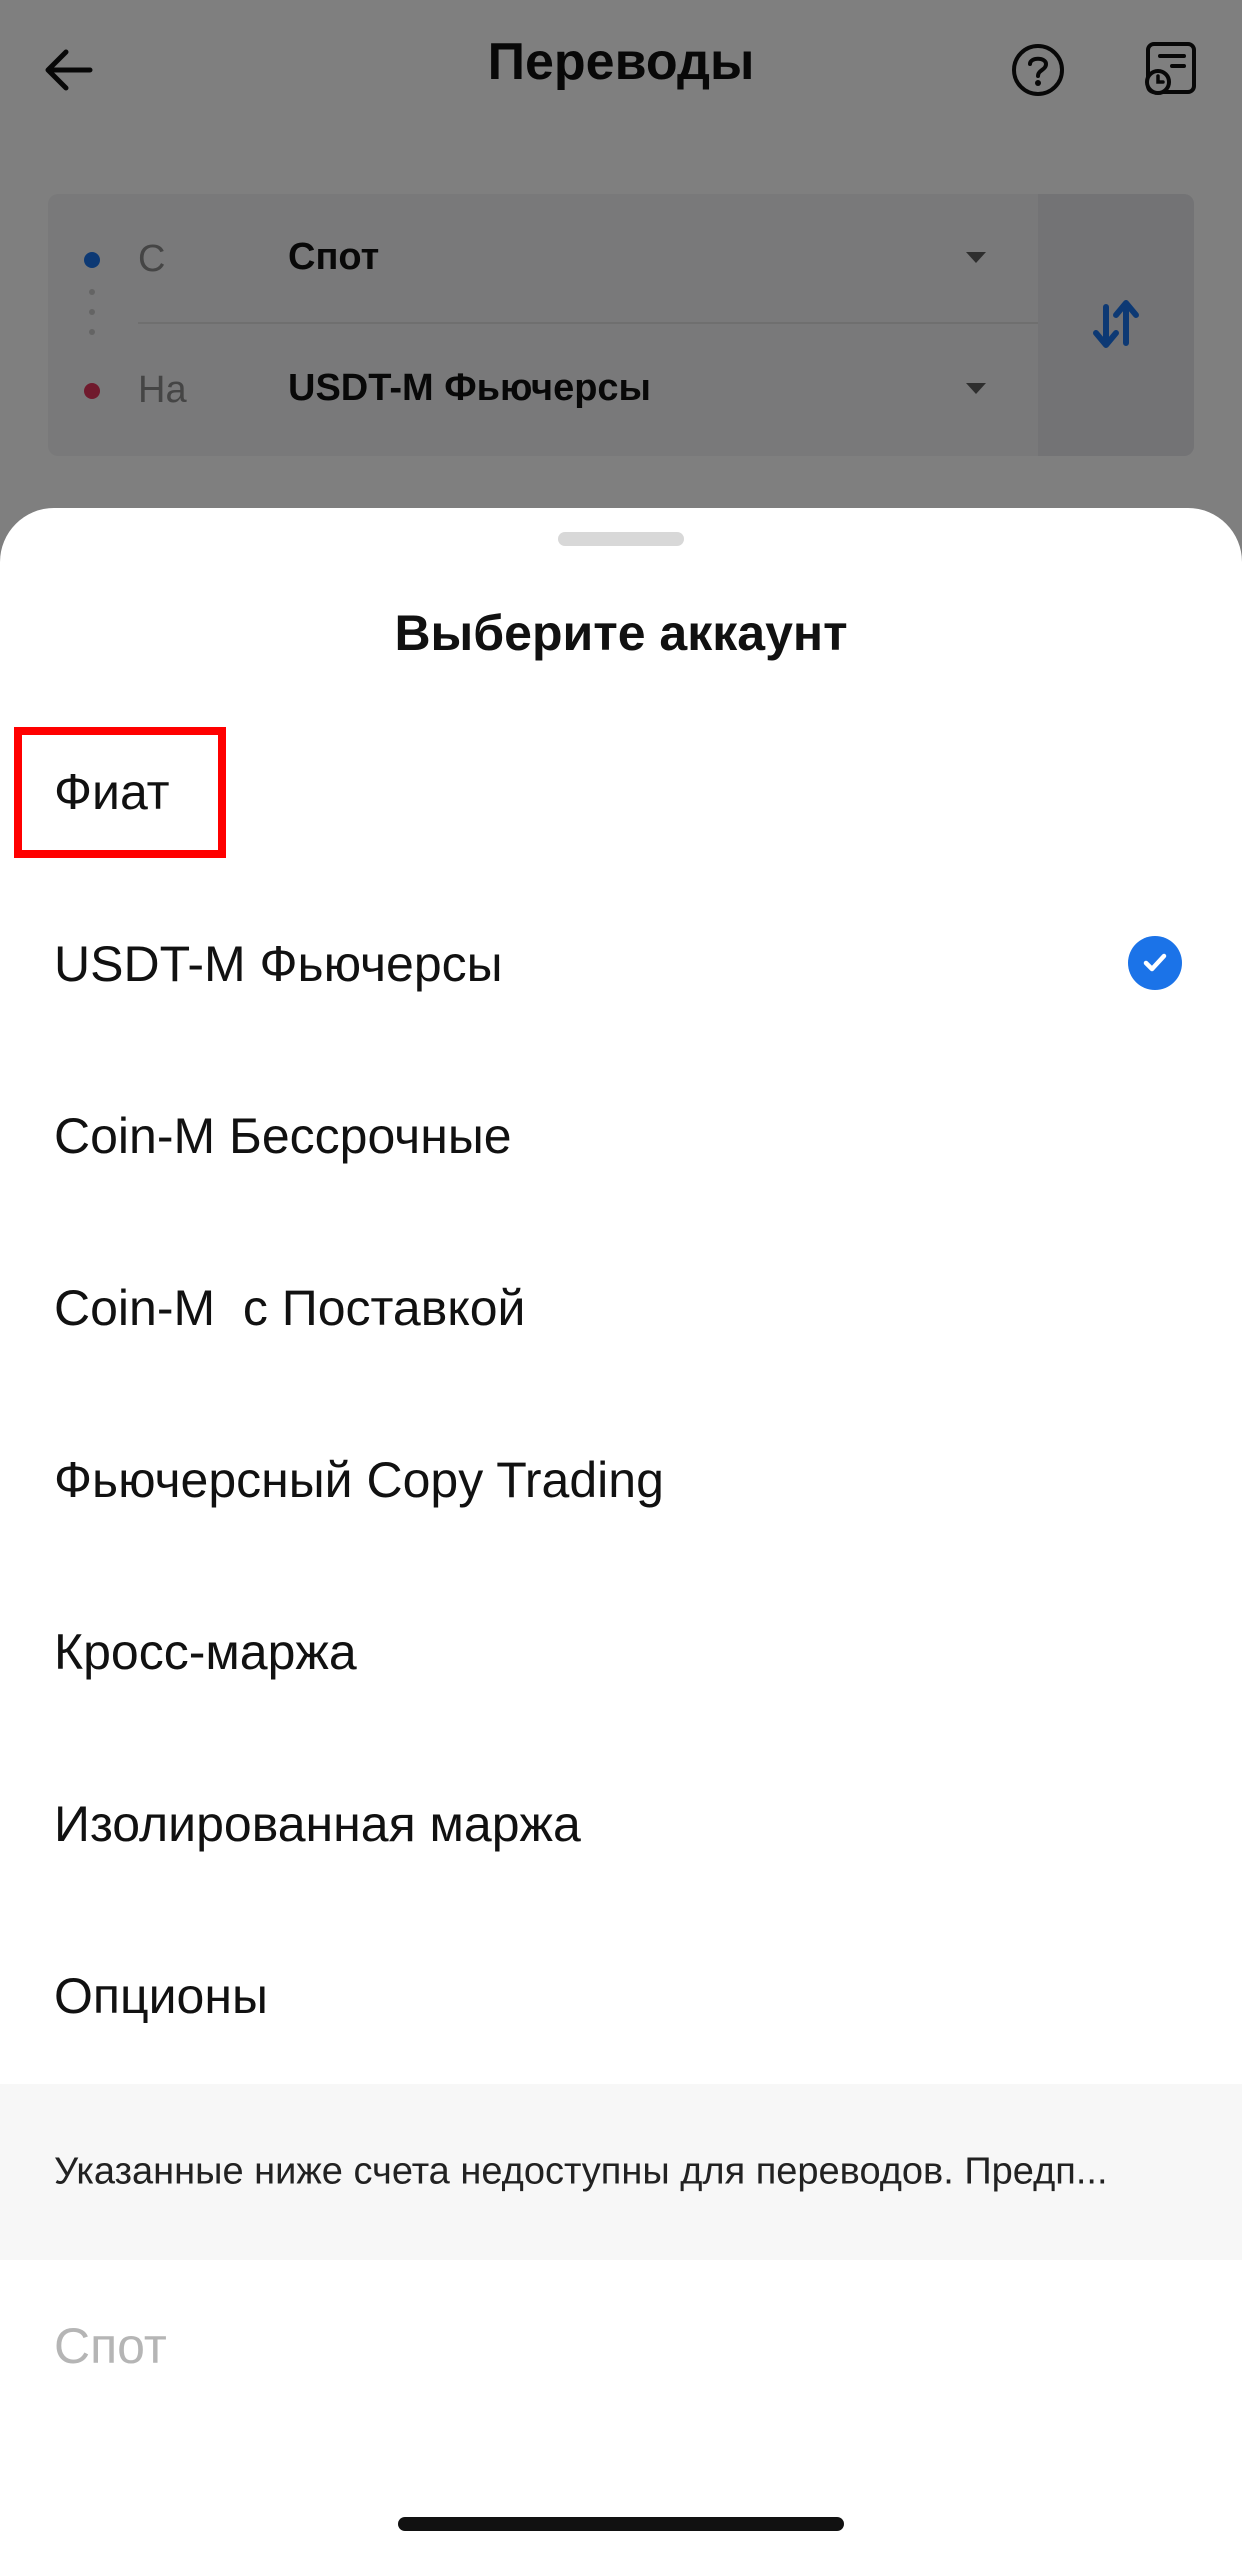  I want to click on account-option-label: Кросс-маржа, so click(205, 1652).